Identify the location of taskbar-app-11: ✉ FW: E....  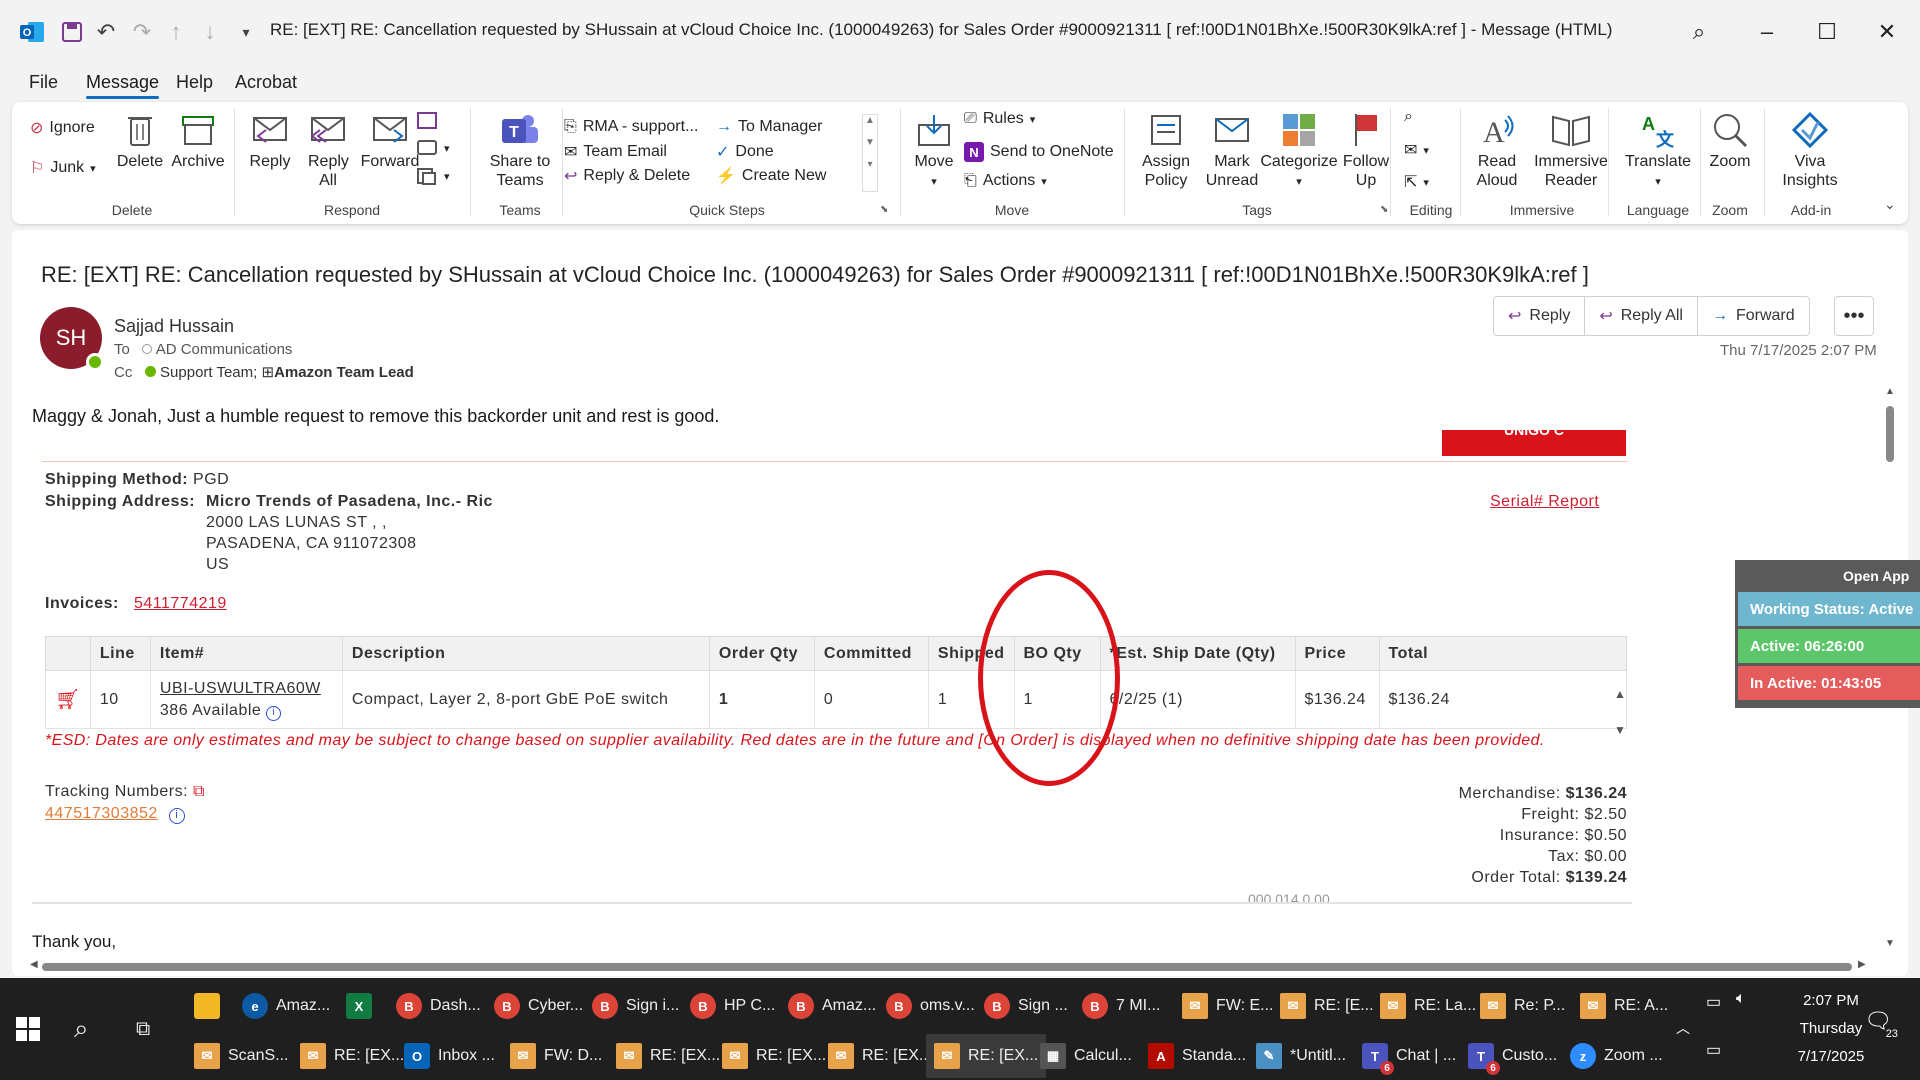
(1227, 1006).